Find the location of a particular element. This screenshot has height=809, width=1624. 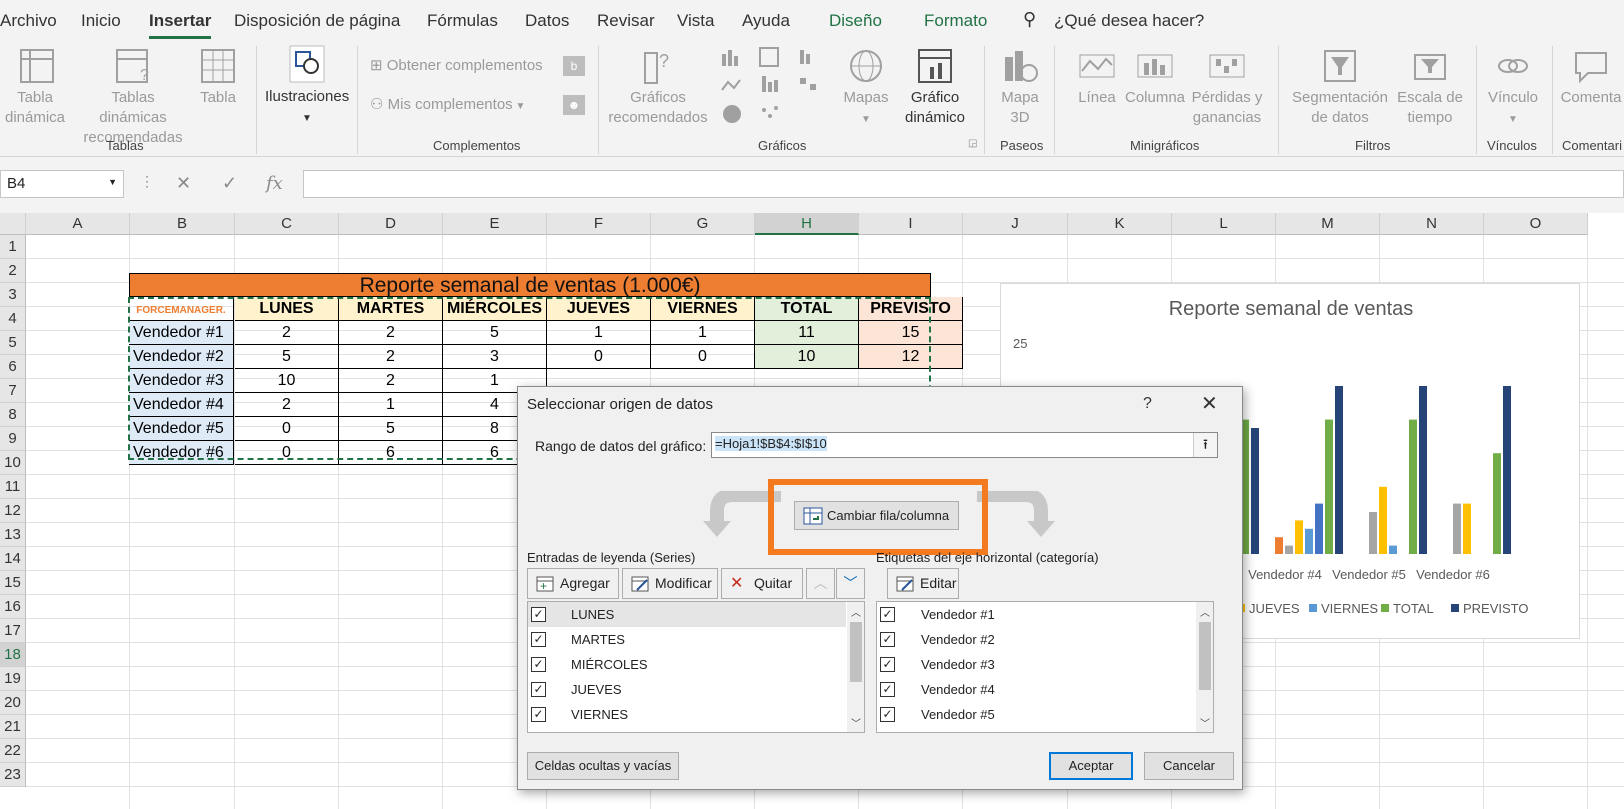

chart-range-input: =Hoja1!$B$4:$I$10 ⭱ is located at coordinates (964, 445).